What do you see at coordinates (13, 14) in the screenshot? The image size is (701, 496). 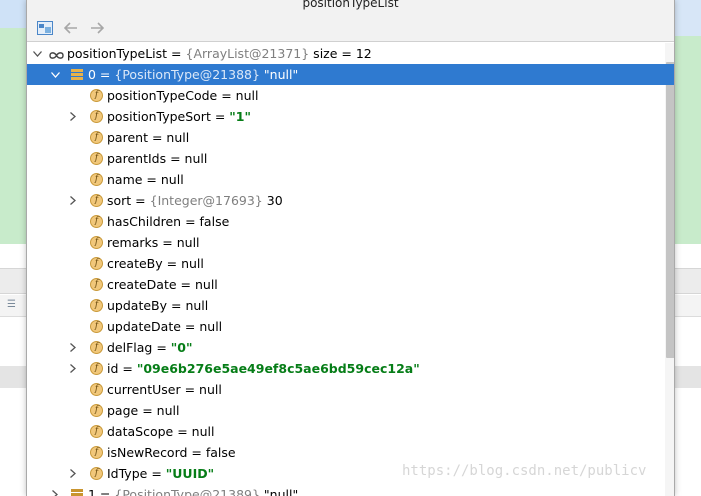 I see `background-tab-left` at bounding box center [13, 14].